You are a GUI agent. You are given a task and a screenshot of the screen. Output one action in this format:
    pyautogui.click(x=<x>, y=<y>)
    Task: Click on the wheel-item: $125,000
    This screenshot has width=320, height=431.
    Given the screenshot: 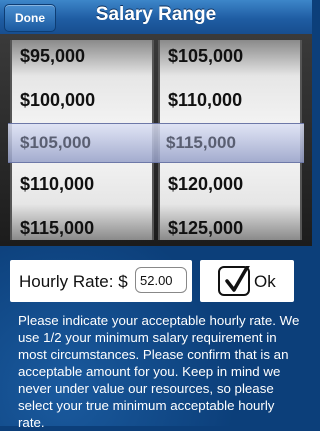 What is the action you would take?
    pyautogui.click(x=205, y=228)
    